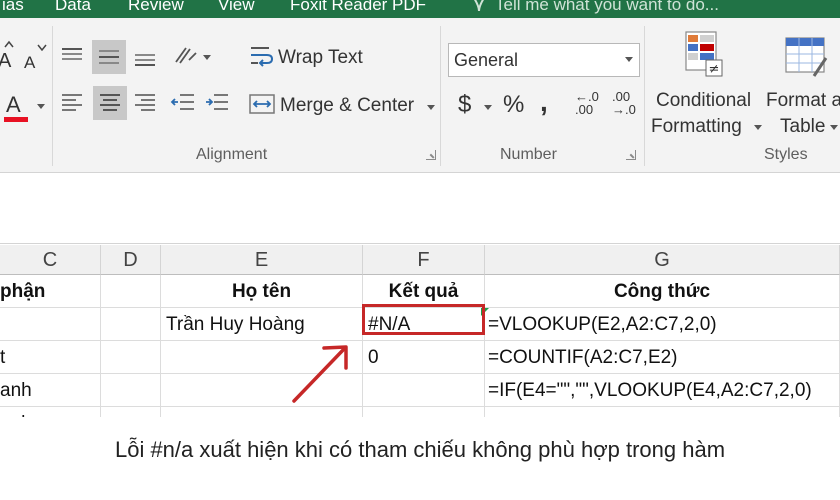 This screenshot has height=500, width=840. What do you see at coordinates (187, 55) in the screenshot?
I see `orientation-icon` at bounding box center [187, 55].